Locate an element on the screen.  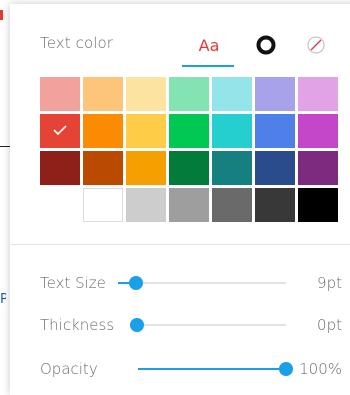
opacity-value: 100% is located at coordinates (320, 369).